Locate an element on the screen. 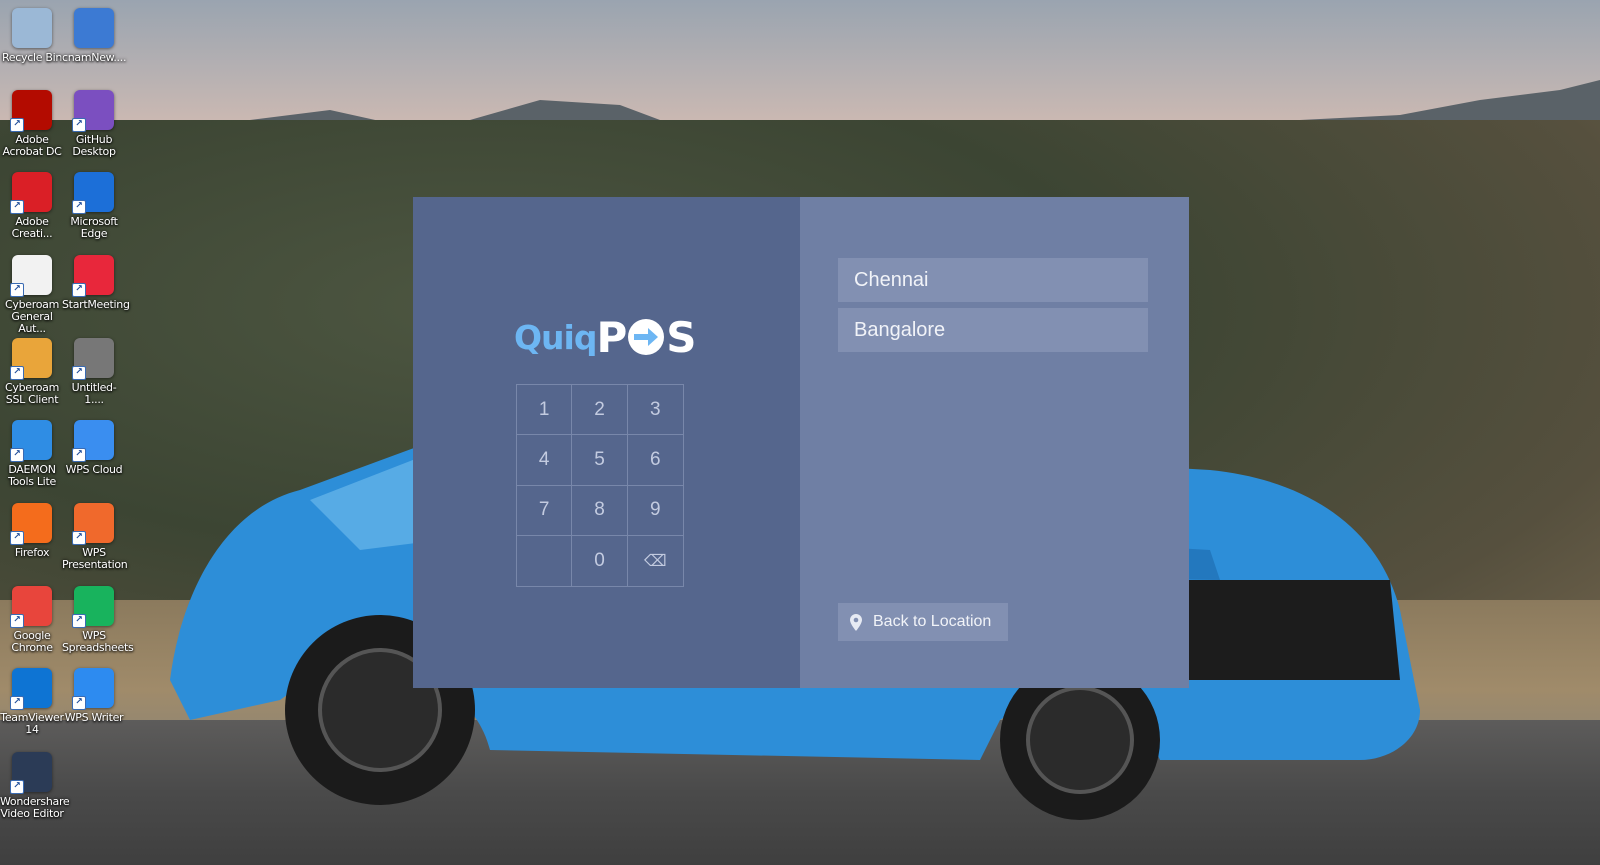 The image size is (1600, 865). desktop-shortcut: ↗ Wondershare Video Editor is located at coordinates (35, 786).